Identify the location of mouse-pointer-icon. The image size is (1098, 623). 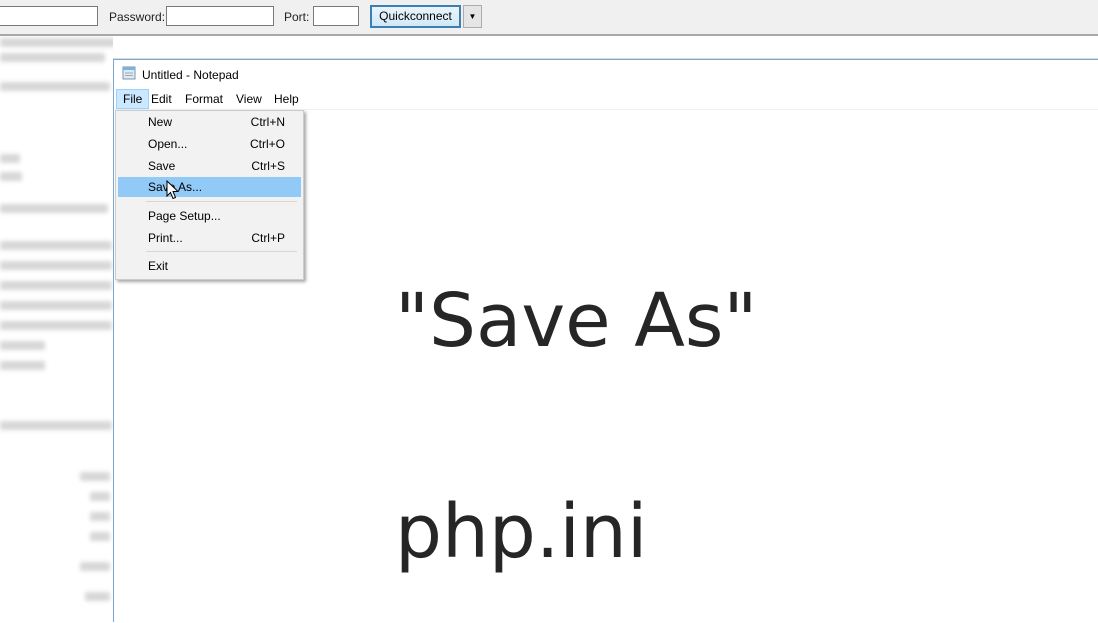
(173, 190).